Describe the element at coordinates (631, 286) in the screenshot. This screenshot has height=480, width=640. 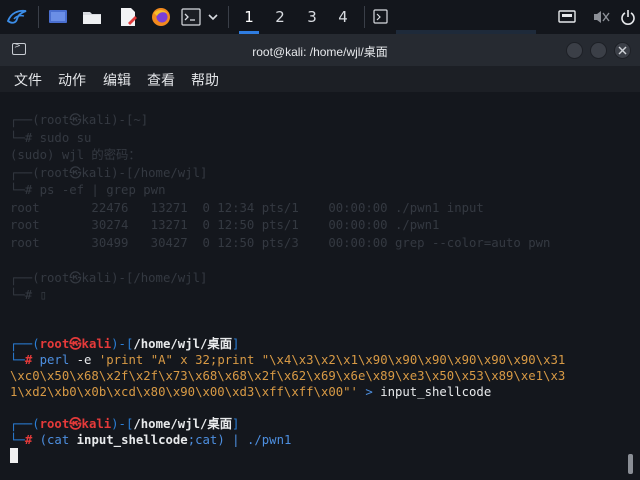
I see `scrollbar` at that location.